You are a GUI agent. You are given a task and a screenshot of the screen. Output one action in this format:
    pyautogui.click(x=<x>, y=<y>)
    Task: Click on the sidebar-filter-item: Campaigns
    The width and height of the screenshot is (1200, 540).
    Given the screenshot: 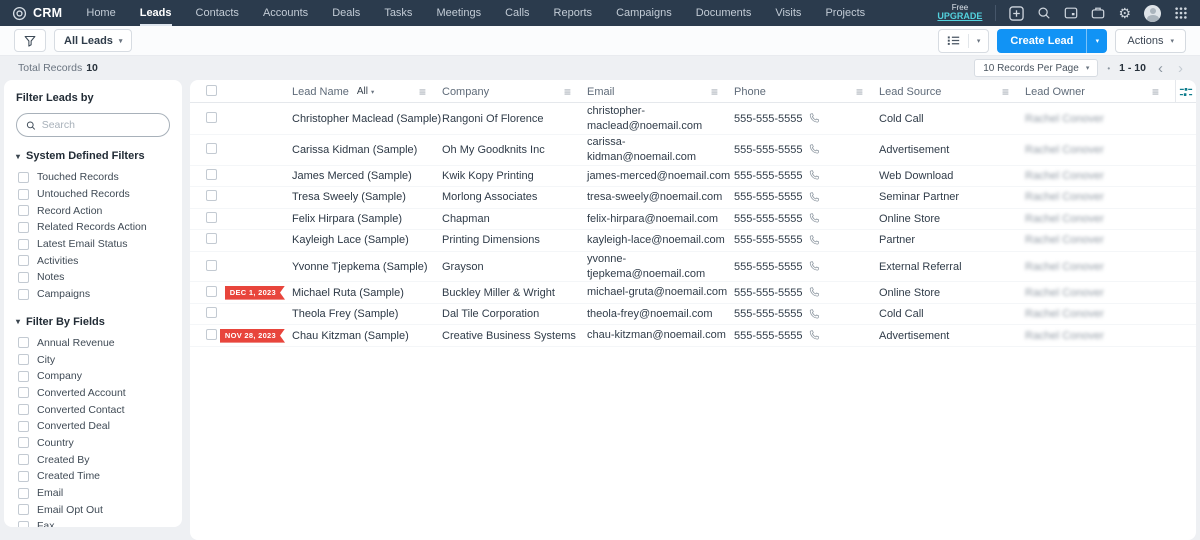 What is the action you would take?
    pyautogui.click(x=93, y=294)
    